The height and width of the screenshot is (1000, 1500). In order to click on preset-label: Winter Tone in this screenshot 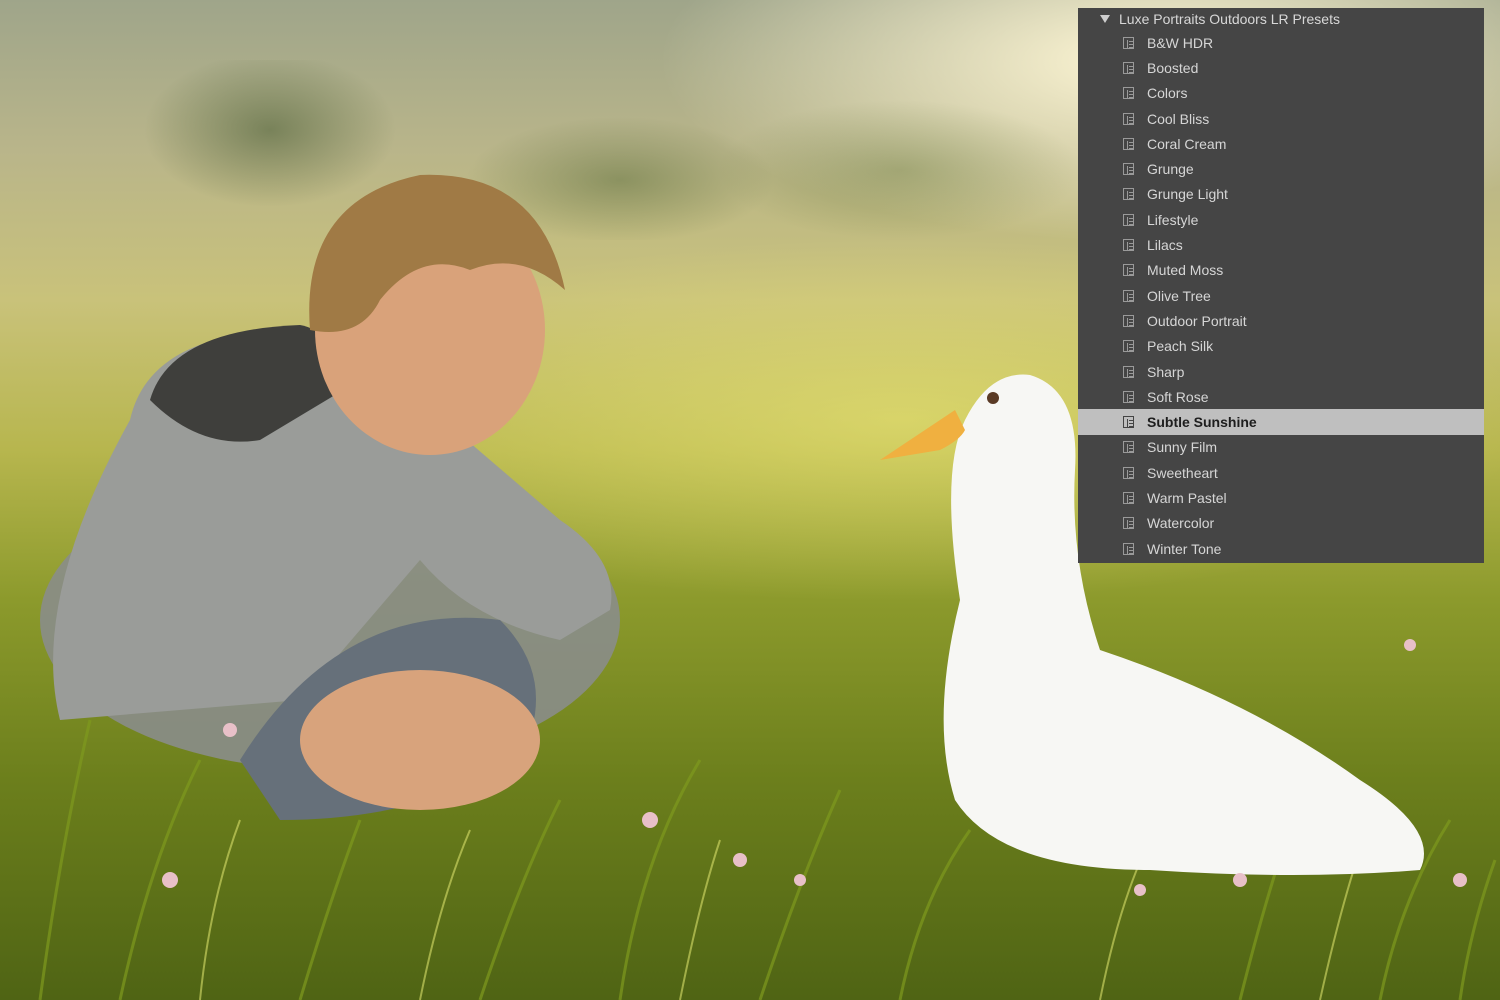, I will do `click(1184, 548)`.